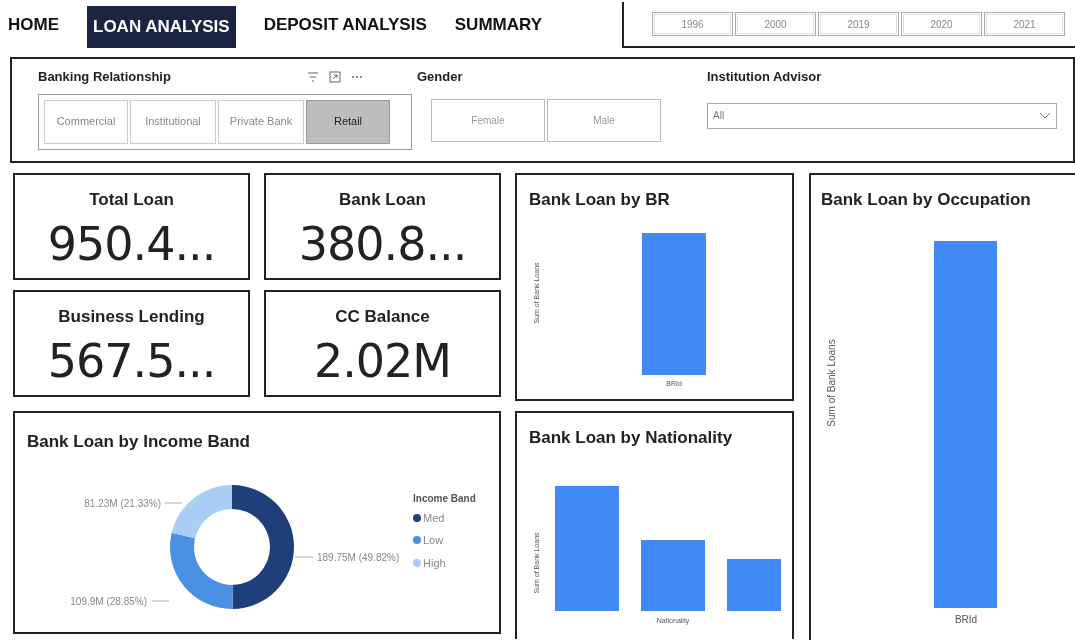  What do you see at coordinates (33, 25) in the screenshot?
I see `nav-tab: HOME` at bounding box center [33, 25].